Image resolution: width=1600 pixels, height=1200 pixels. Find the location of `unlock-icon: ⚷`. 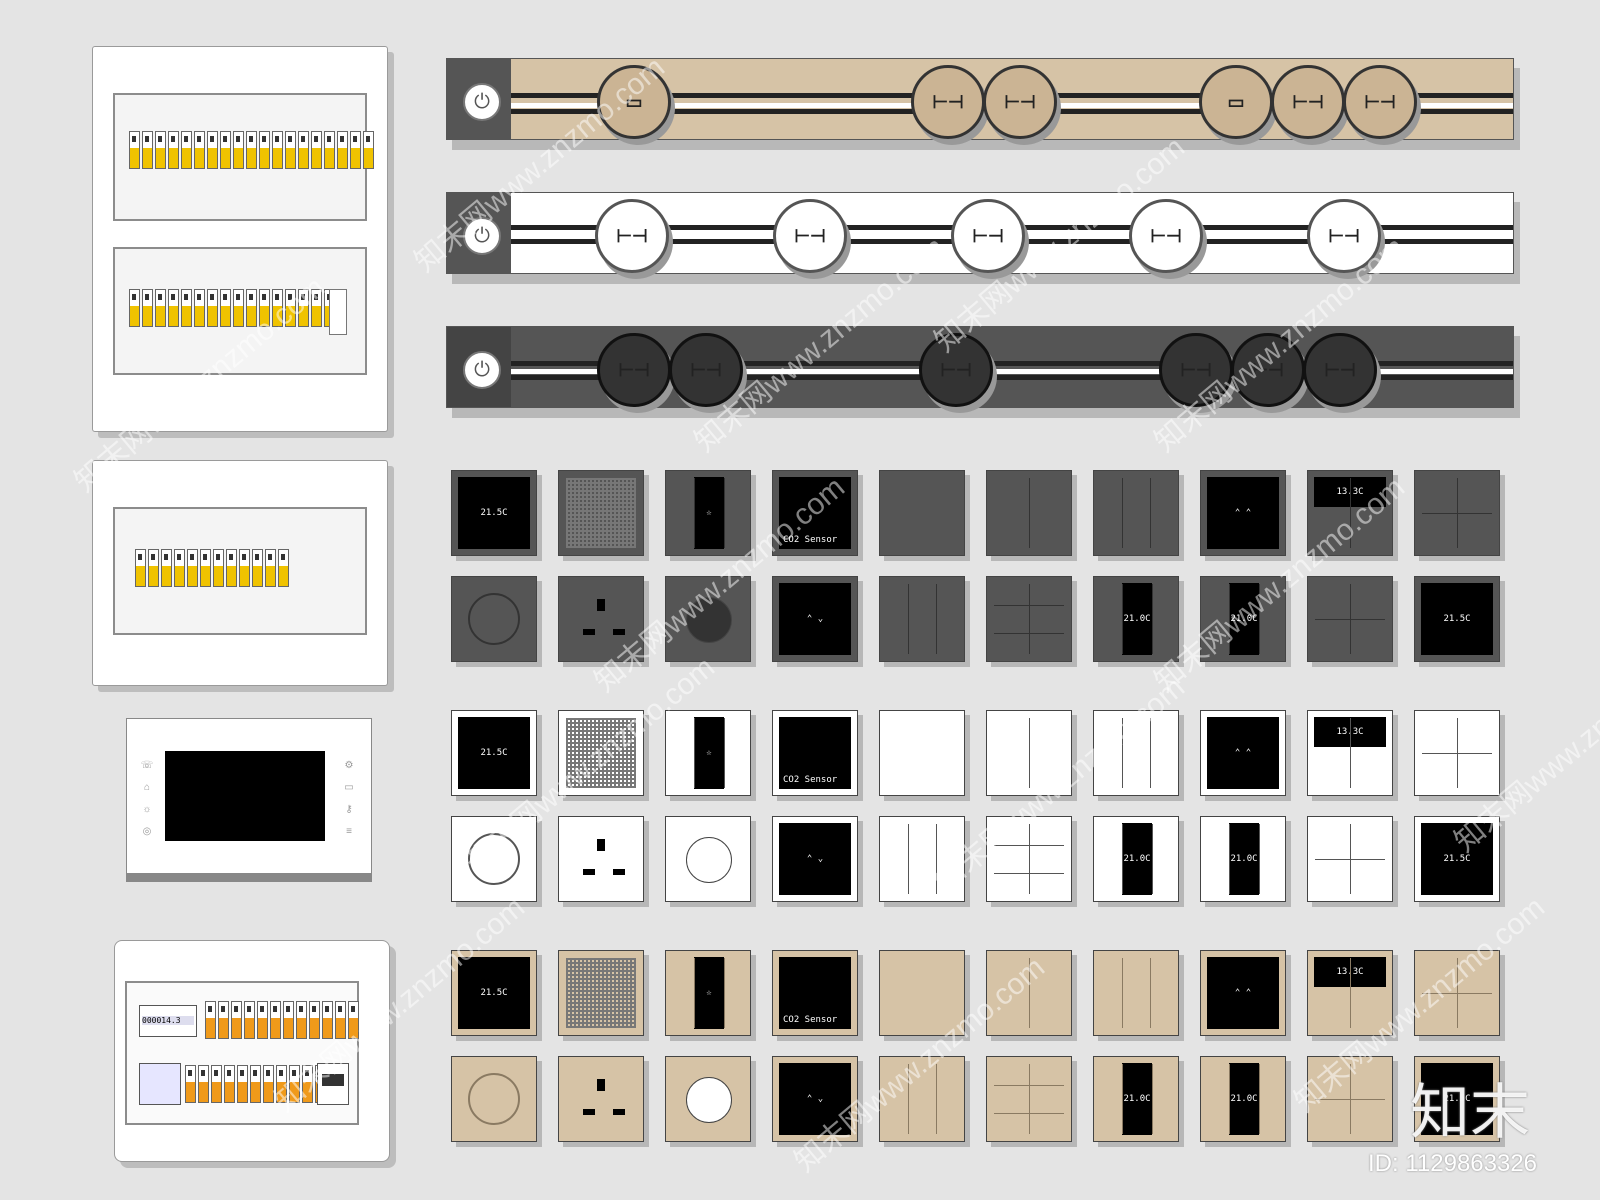

unlock-icon: ⚷ is located at coordinates (349, 810).